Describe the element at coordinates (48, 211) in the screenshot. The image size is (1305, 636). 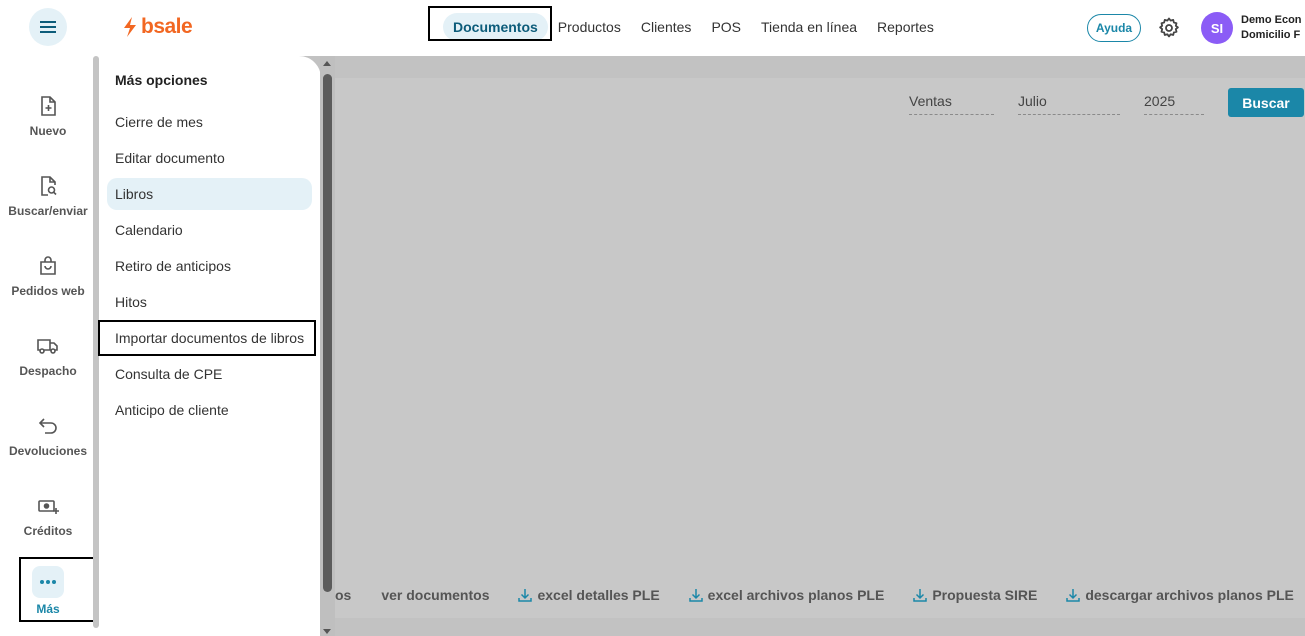
I see `sidebar-label: Buscar/enviar` at that location.